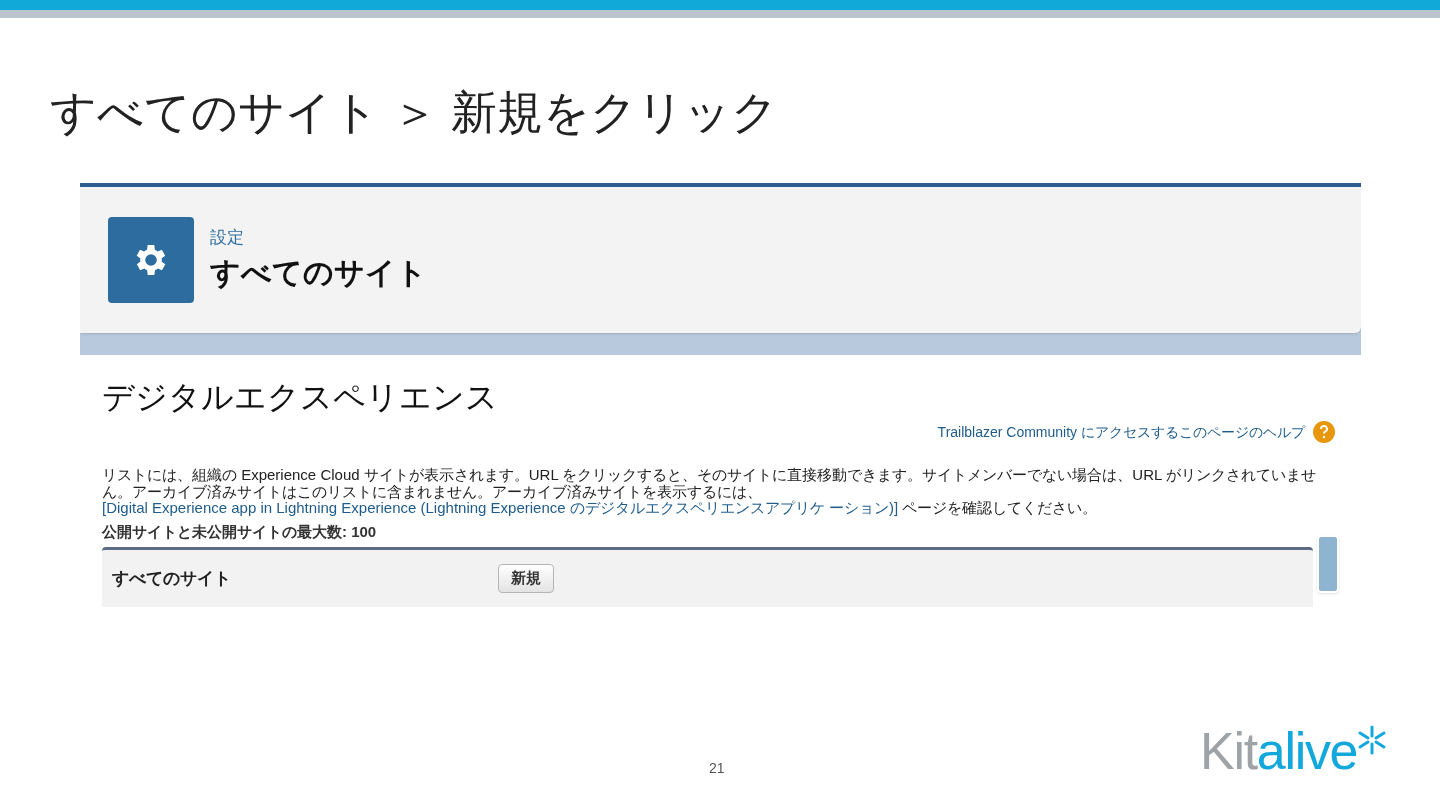  Describe the element at coordinates (500, 507) in the screenshot. I see `digital-experience-link: [Digital Experience app in Lightning Experience (Lightning Experience のデジタルエクスペリエンスアプリケ ーション)]` at that location.